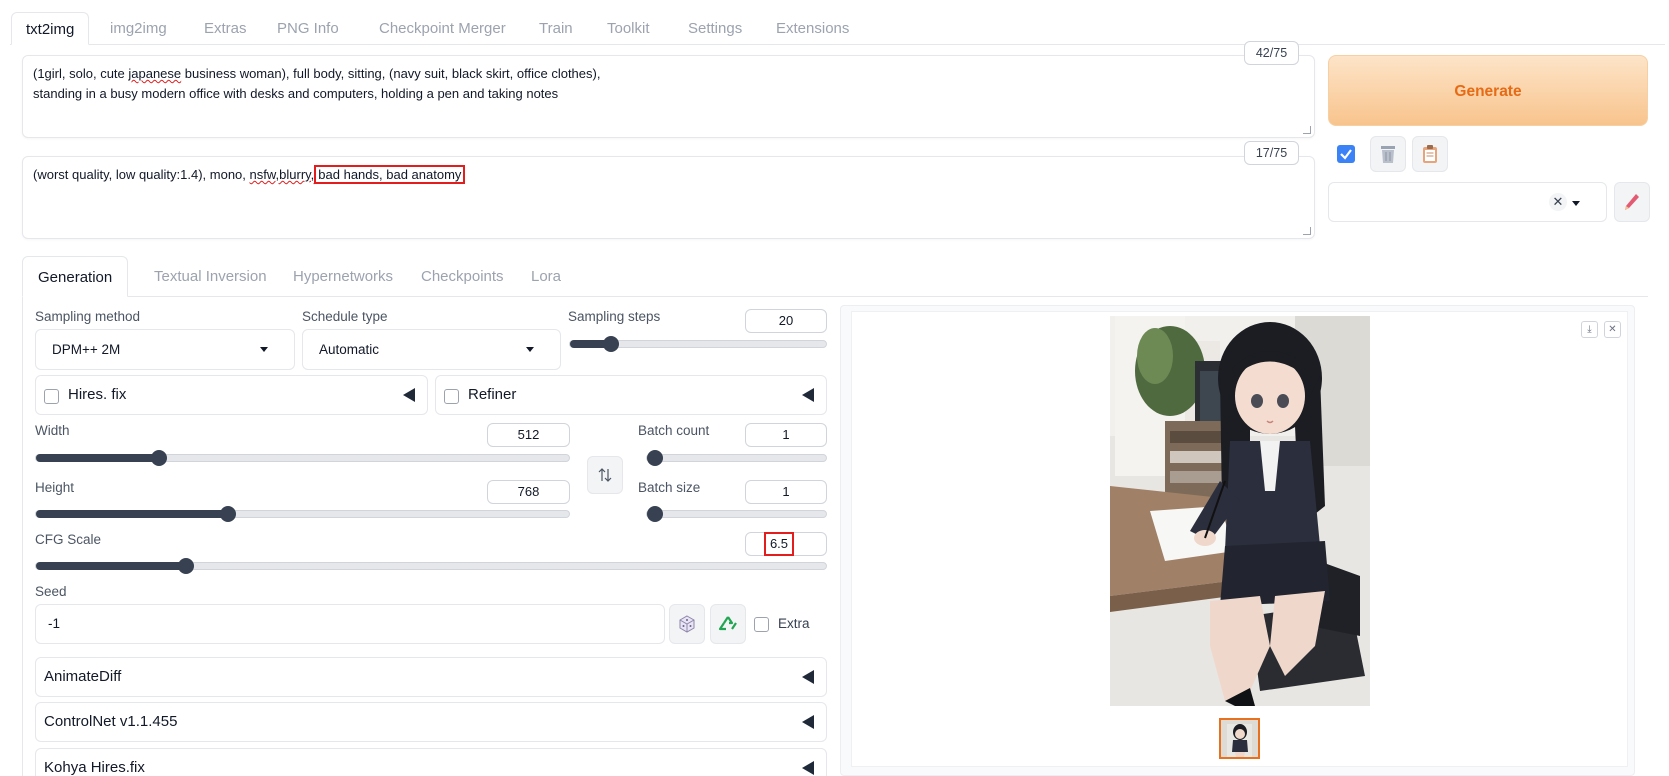 The width and height of the screenshot is (1669, 776). What do you see at coordinates (451, 396) in the screenshot?
I see `refiner-checkbox` at bounding box center [451, 396].